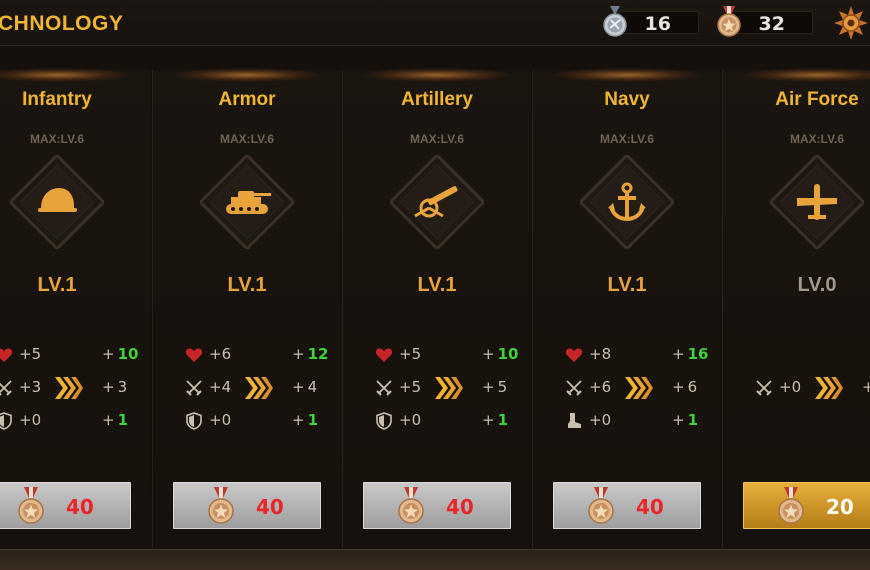 This screenshot has width=870, height=570. What do you see at coordinates (796, 308) in the screenshot?
I see `tech-card-air-force: Air Force MAX:LV.6 LV.0 +0 +20` at bounding box center [796, 308].